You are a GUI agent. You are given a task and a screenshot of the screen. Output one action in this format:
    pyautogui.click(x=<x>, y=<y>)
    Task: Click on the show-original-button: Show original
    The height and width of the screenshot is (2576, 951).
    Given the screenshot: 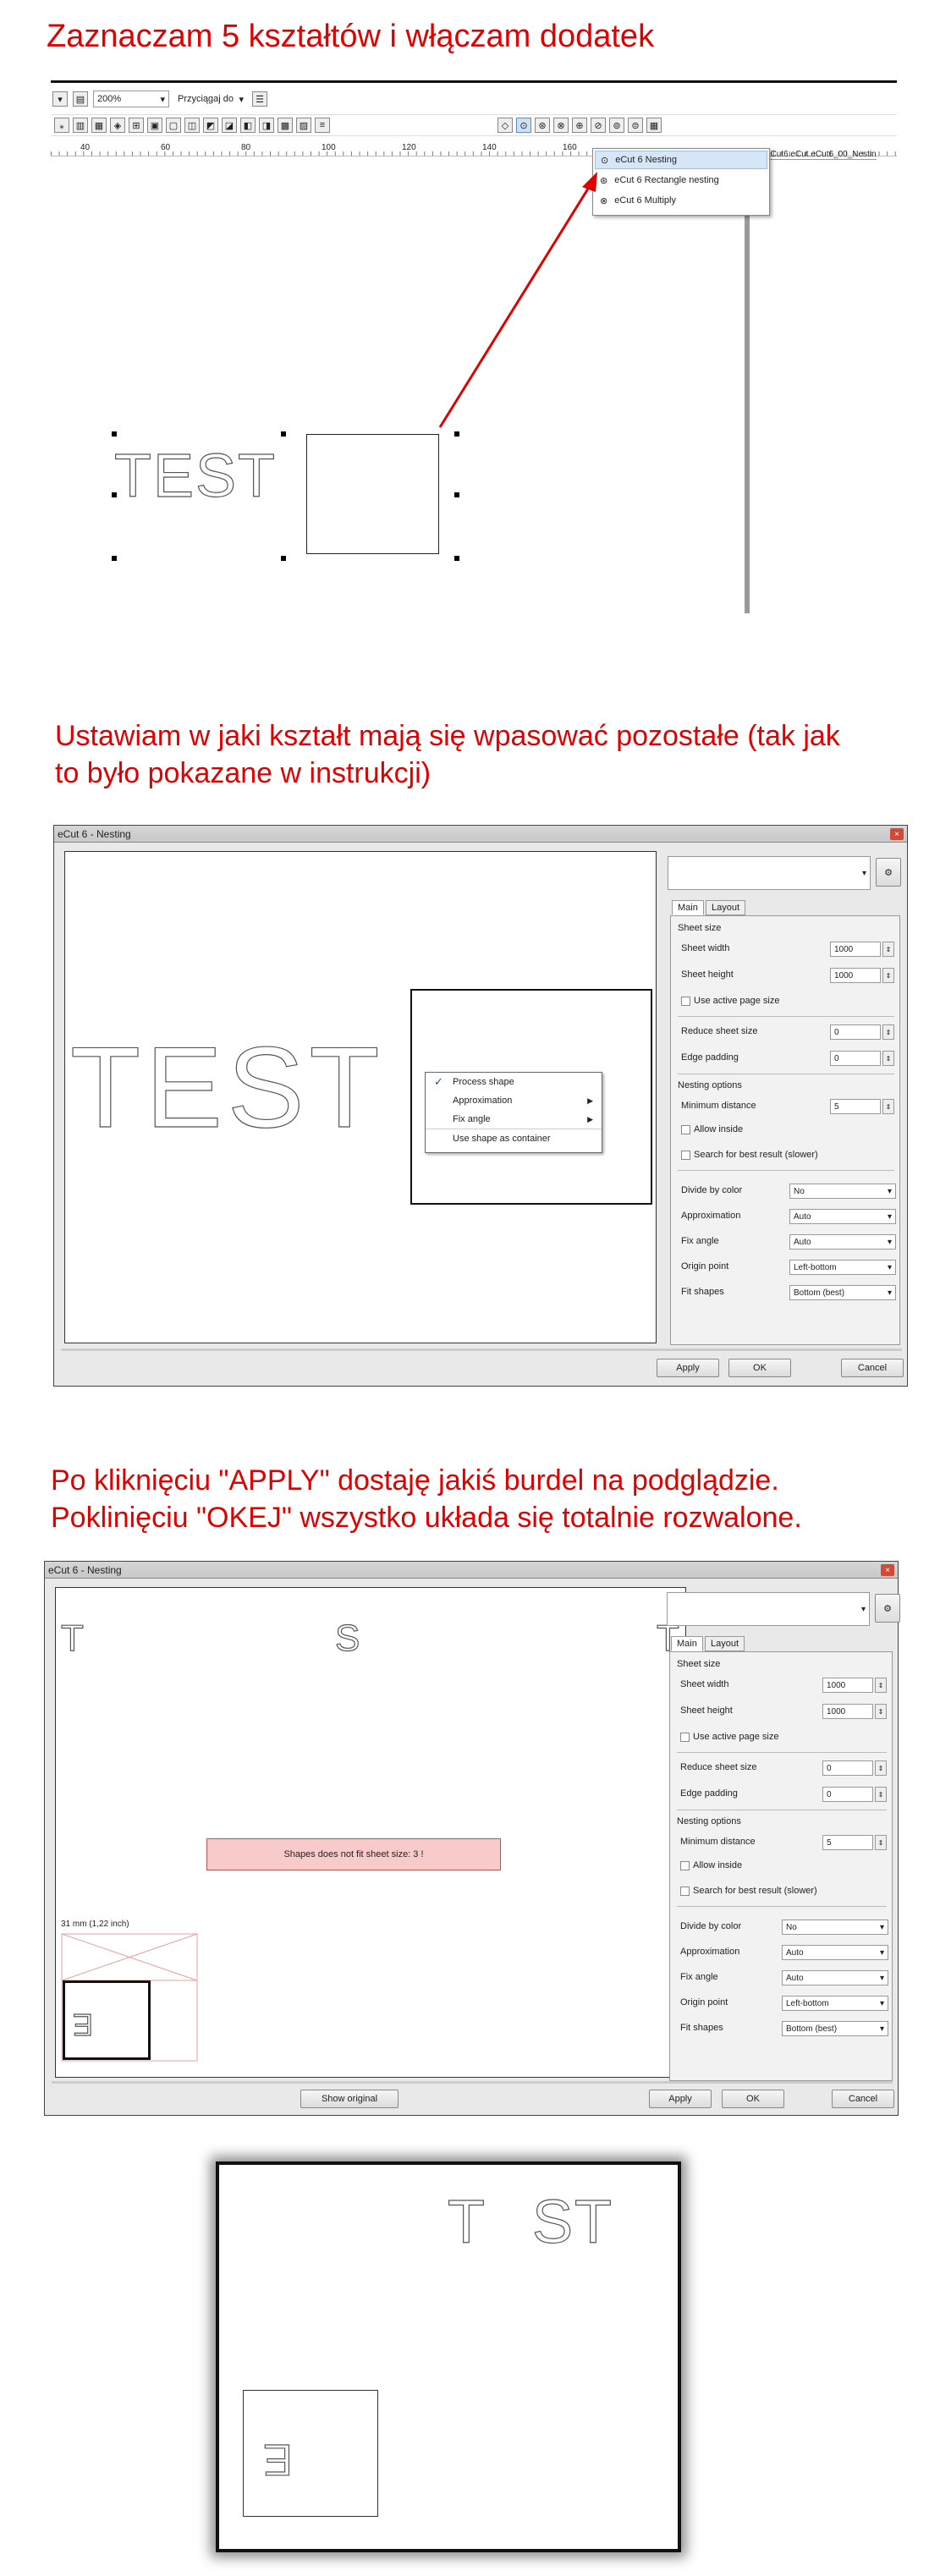 What is the action you would take?
    pyautogui.click(x=349, y=2099)
    